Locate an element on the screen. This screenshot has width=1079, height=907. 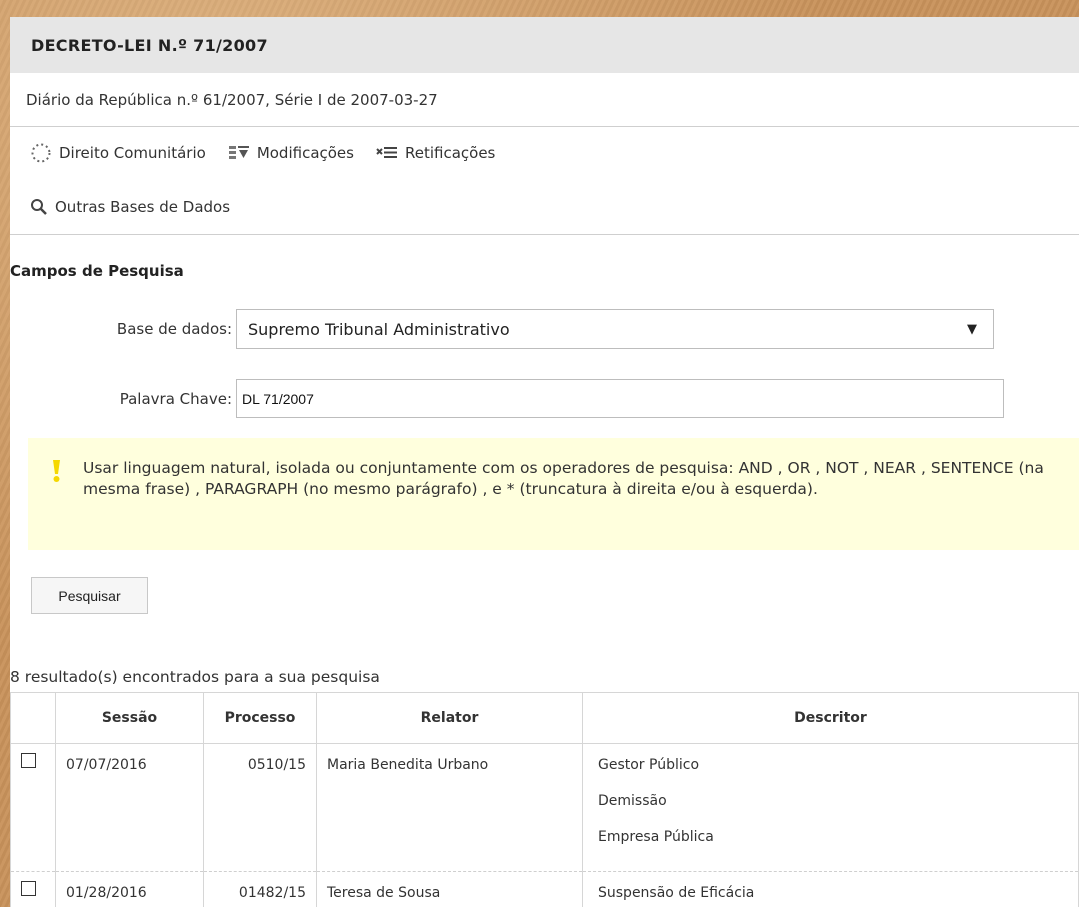
processo-cell: 01482/15 is located at coordinates (260, 889).